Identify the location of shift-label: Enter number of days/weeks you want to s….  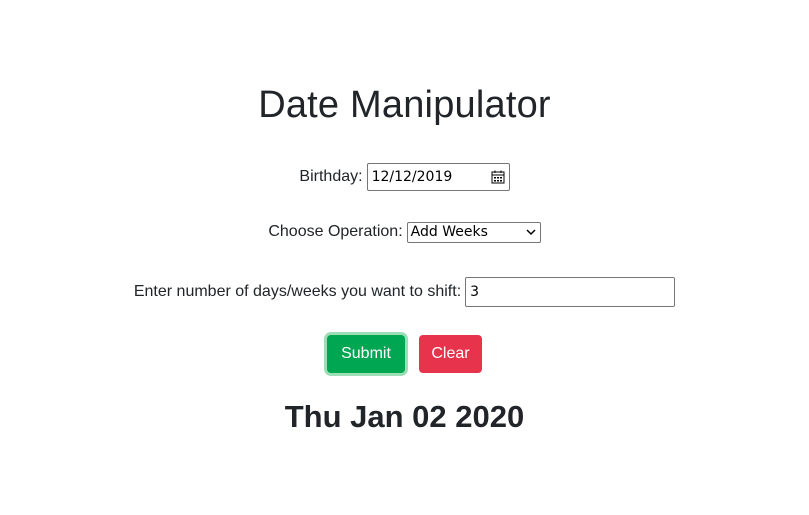
(297, 291).